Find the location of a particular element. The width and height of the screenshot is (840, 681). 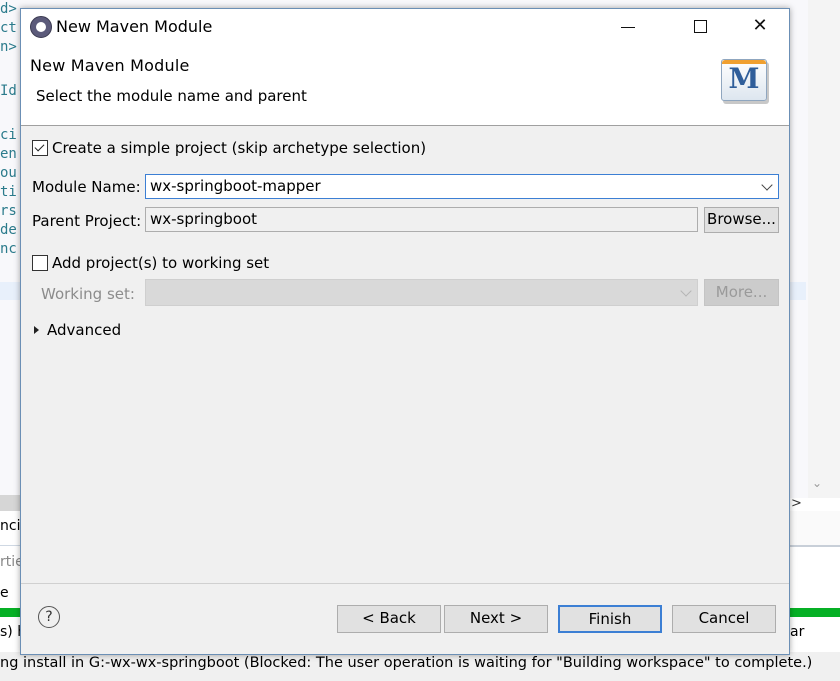

working-set-label: Working set: is located at coordinates (88, 294).